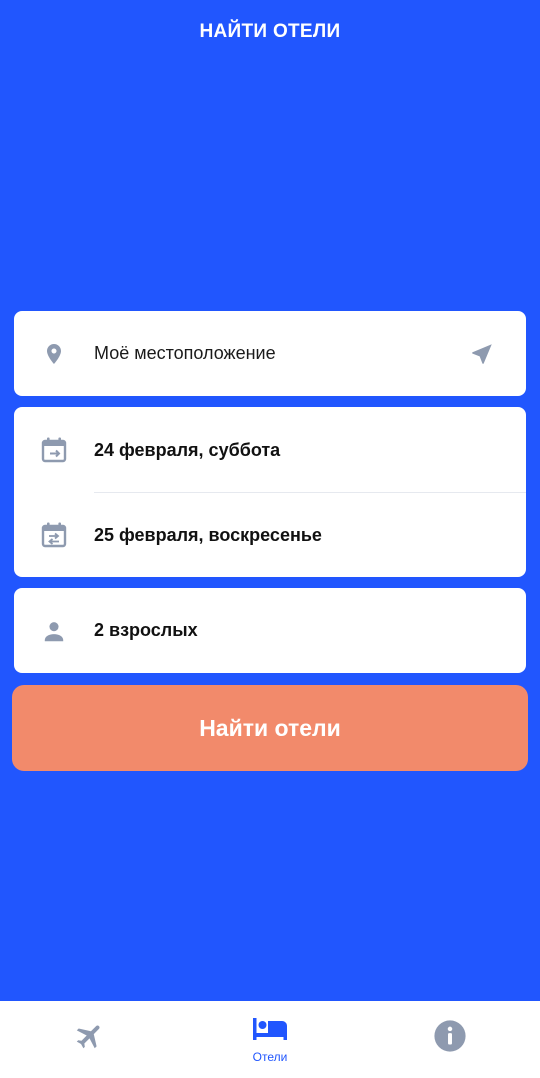 The image size is (540, 1078). Describe the element at coordinates (270, 728) in the screenshot. I see `search-hotels-button: Найти отели` at that location.